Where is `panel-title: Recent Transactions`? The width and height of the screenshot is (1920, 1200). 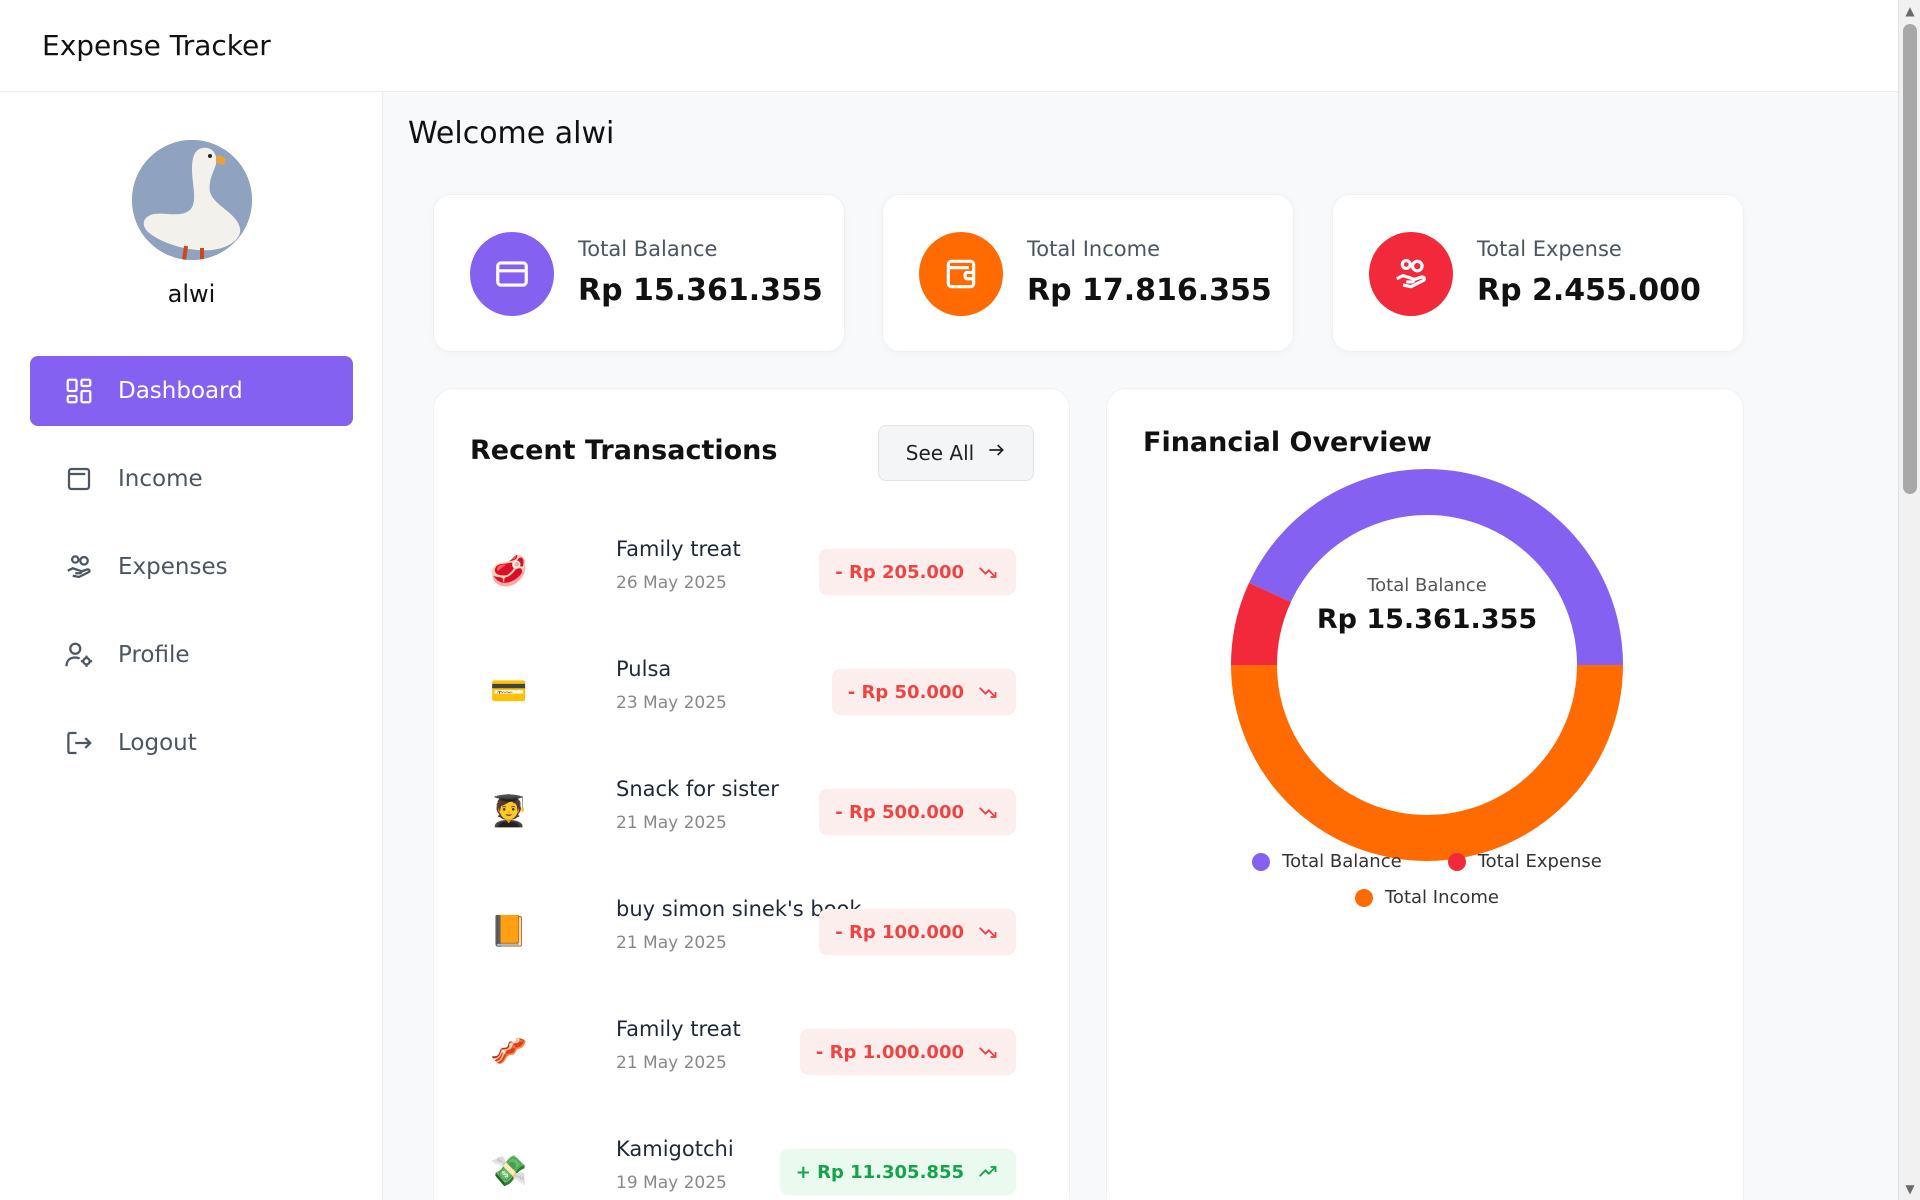
panel-title: Recent Transactions is located at coordinates (624, 450).